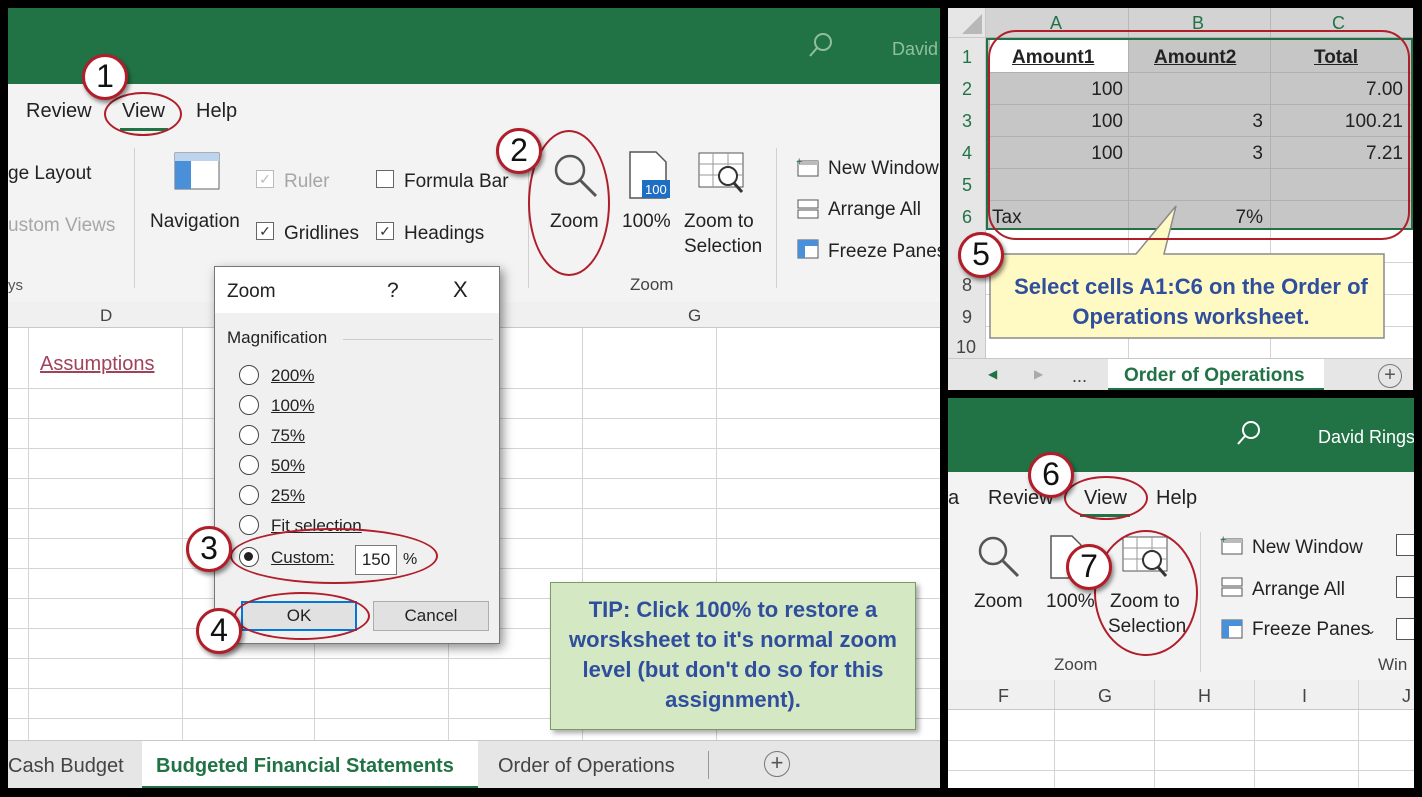 The width and height of the screenshot is (1422, 797). I want to click on menu-bar: a Review View Help, so click(1181, 497).